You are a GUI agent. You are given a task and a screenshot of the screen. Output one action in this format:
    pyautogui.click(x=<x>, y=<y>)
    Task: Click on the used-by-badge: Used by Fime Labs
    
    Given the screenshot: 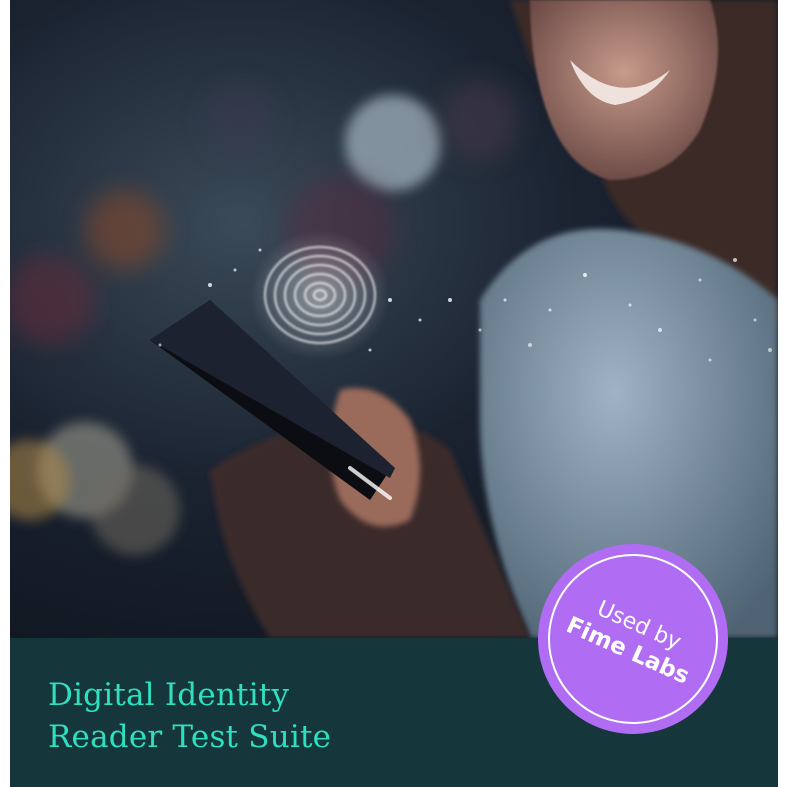 What is the action you would take?
    pyautogui.click(x=633, y=639)
    